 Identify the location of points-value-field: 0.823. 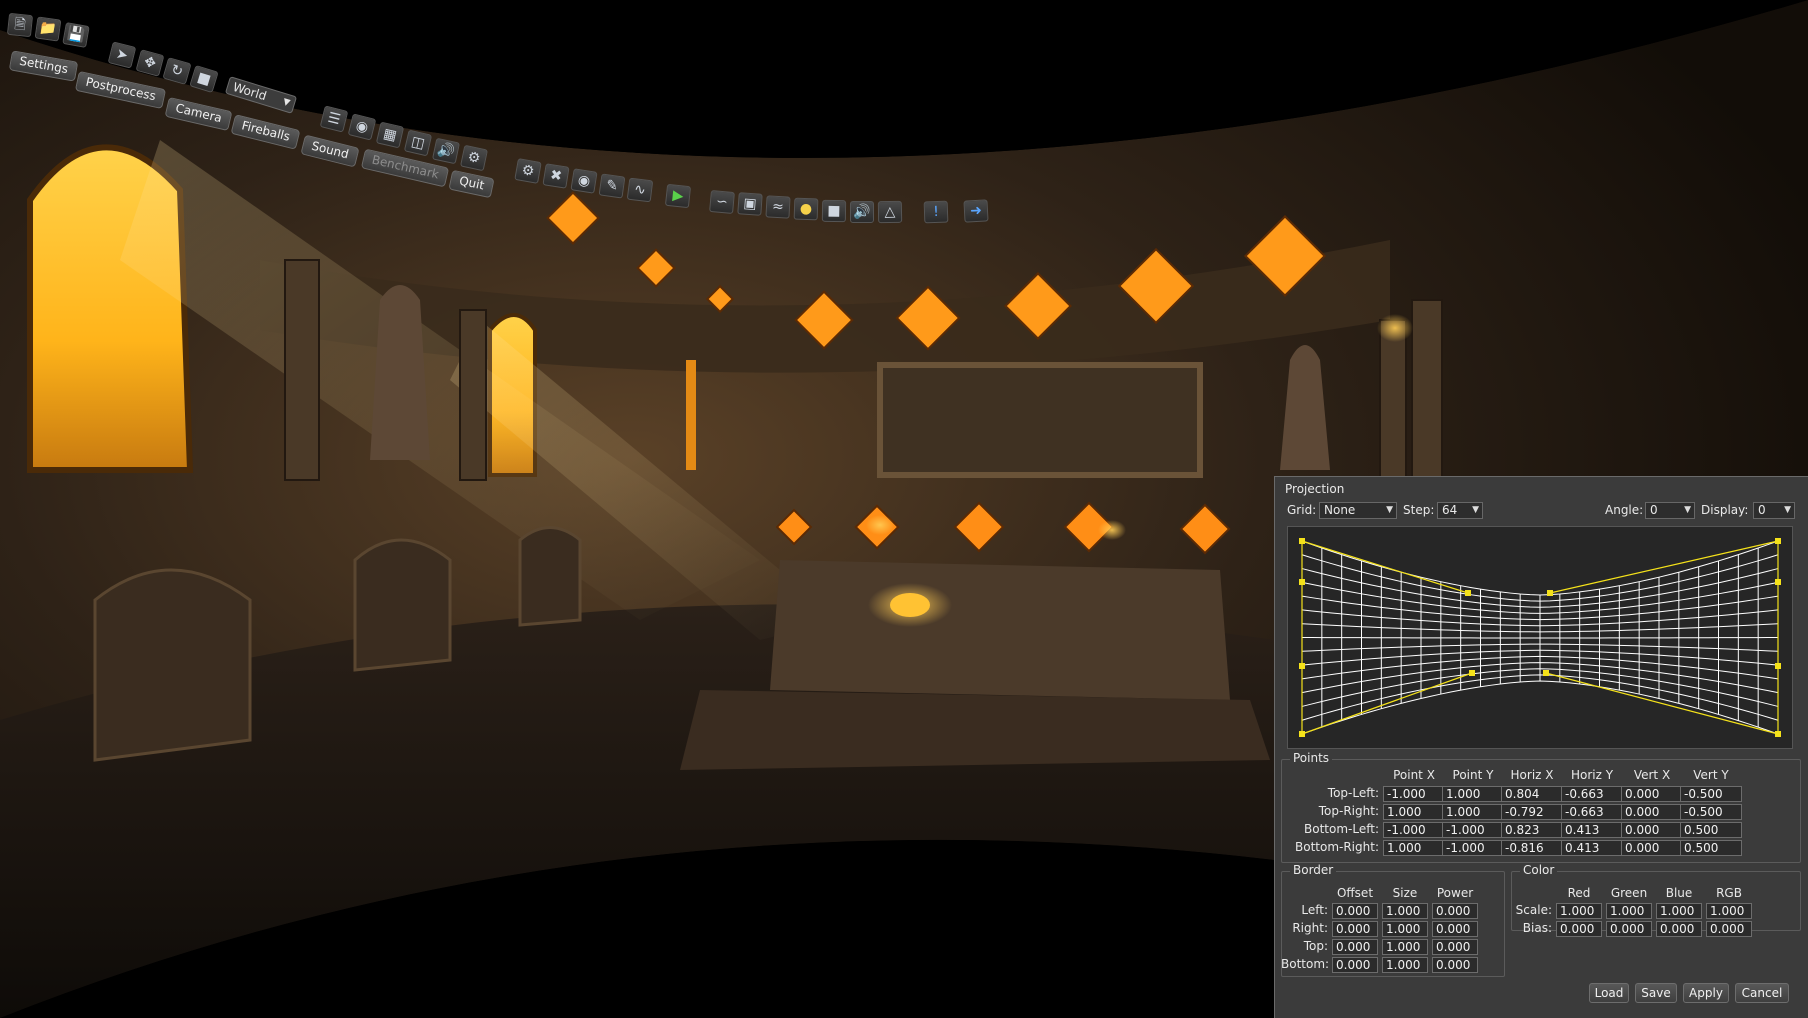
(1532, 830).